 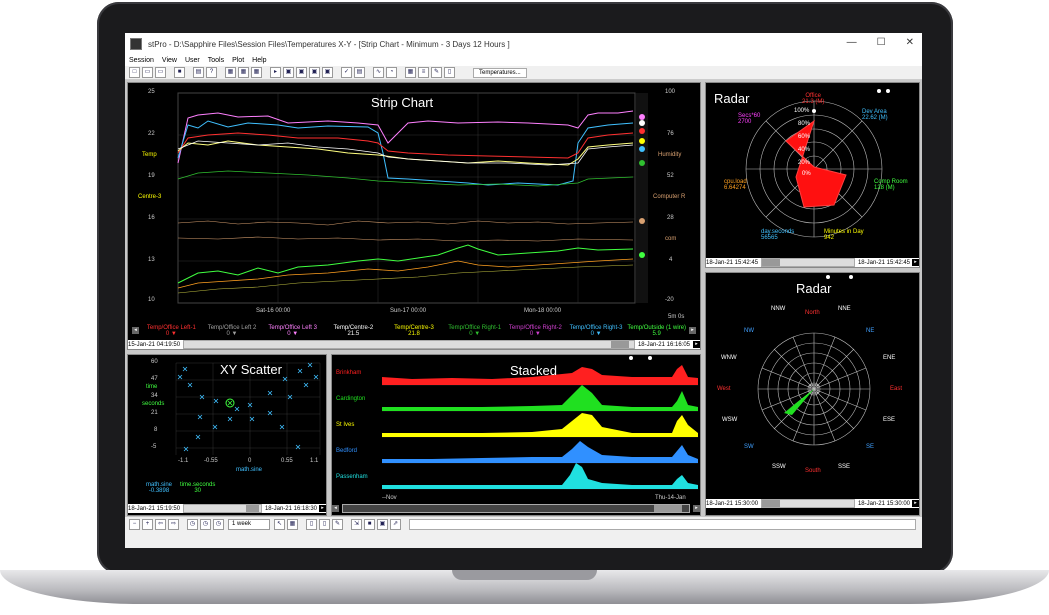 What do you see at coordinates (881, 42) in the screenshot?
I see `maximize-button: ☐` at bounding box center [881, 42].